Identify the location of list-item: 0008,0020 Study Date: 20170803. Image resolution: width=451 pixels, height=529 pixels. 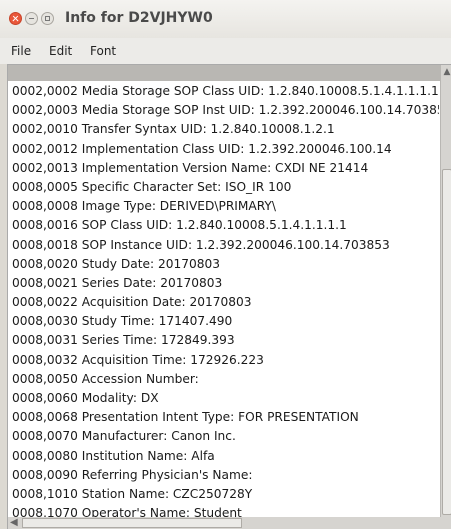
(223, 264).